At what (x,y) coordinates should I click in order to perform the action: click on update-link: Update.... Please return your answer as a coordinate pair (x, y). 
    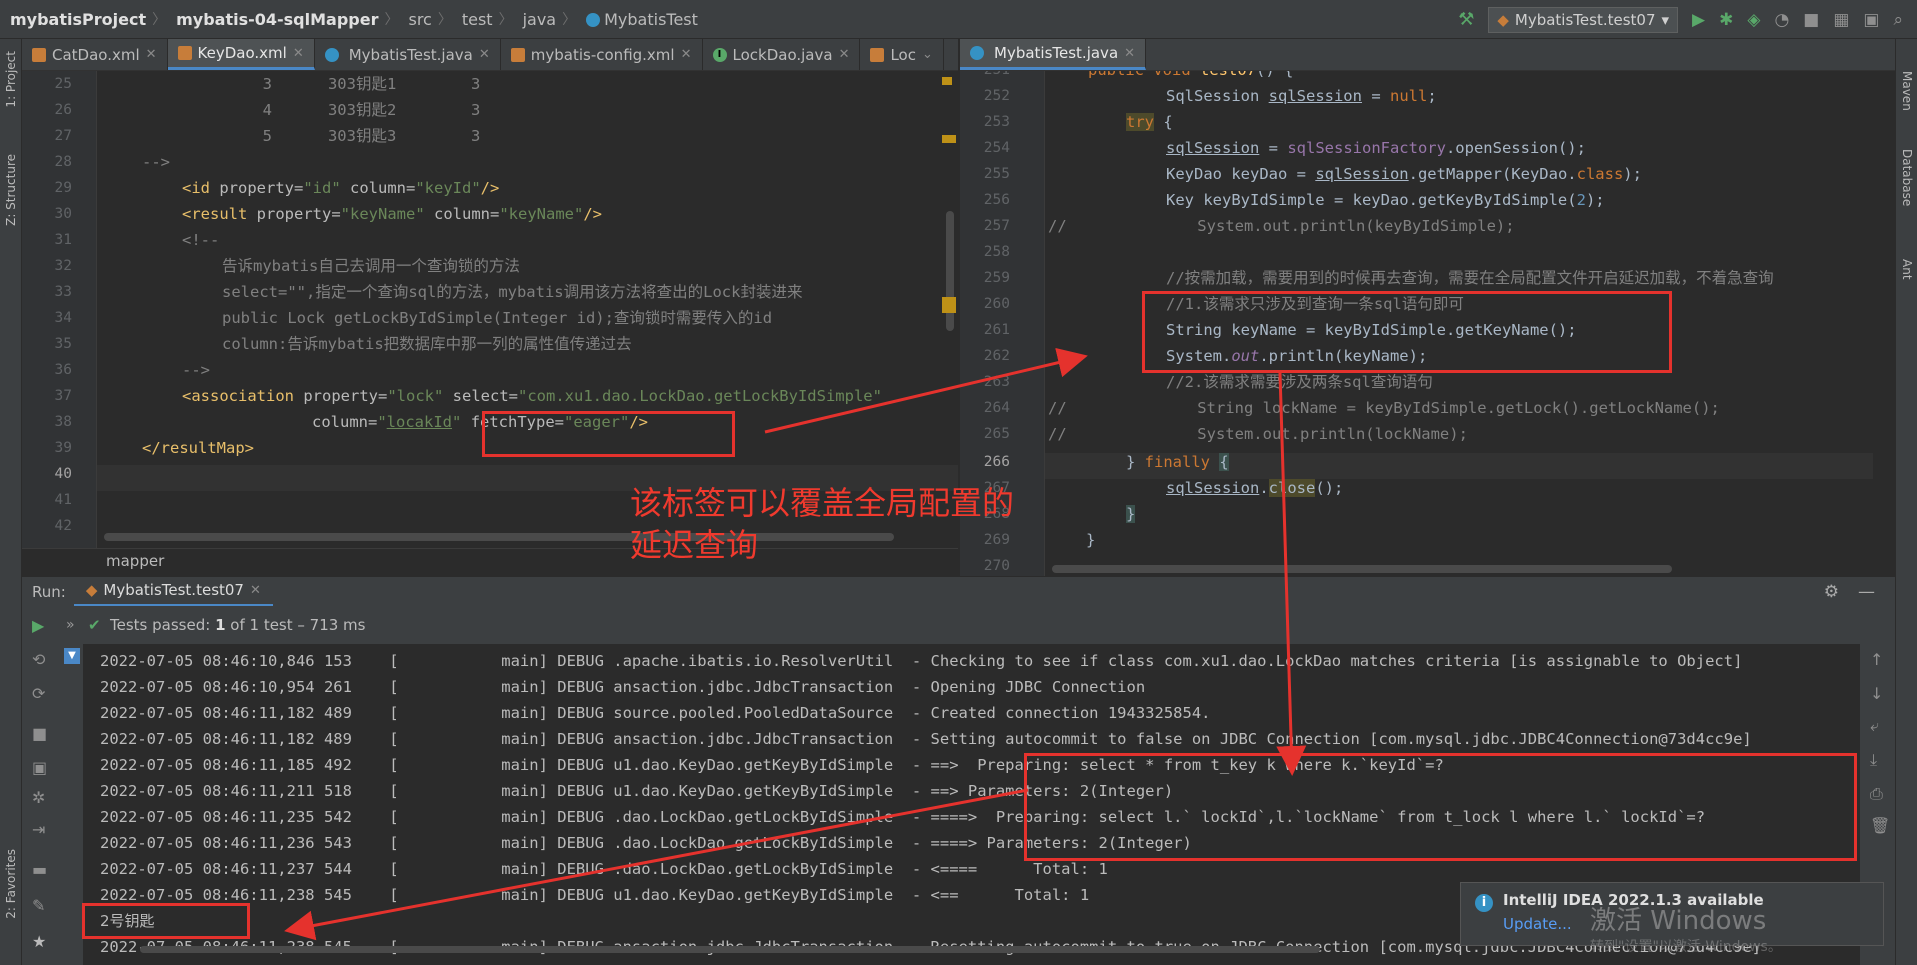
    Looking at the image, I should click on (1537, 924).